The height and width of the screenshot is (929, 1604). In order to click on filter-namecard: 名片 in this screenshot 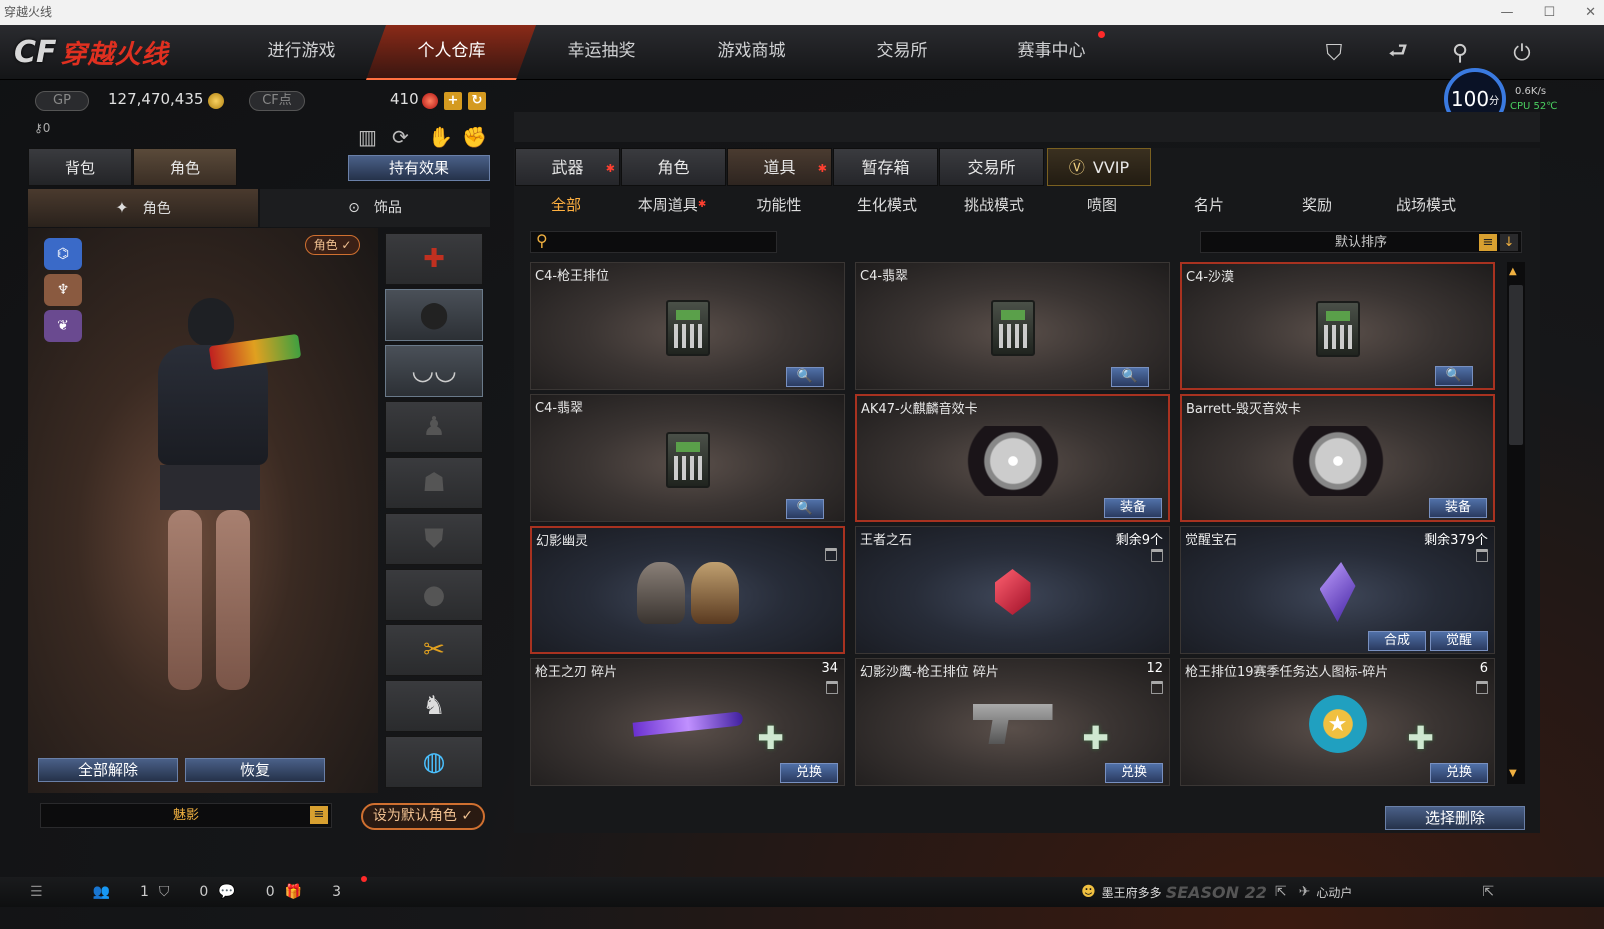, I will do `click(1209, 205)`.